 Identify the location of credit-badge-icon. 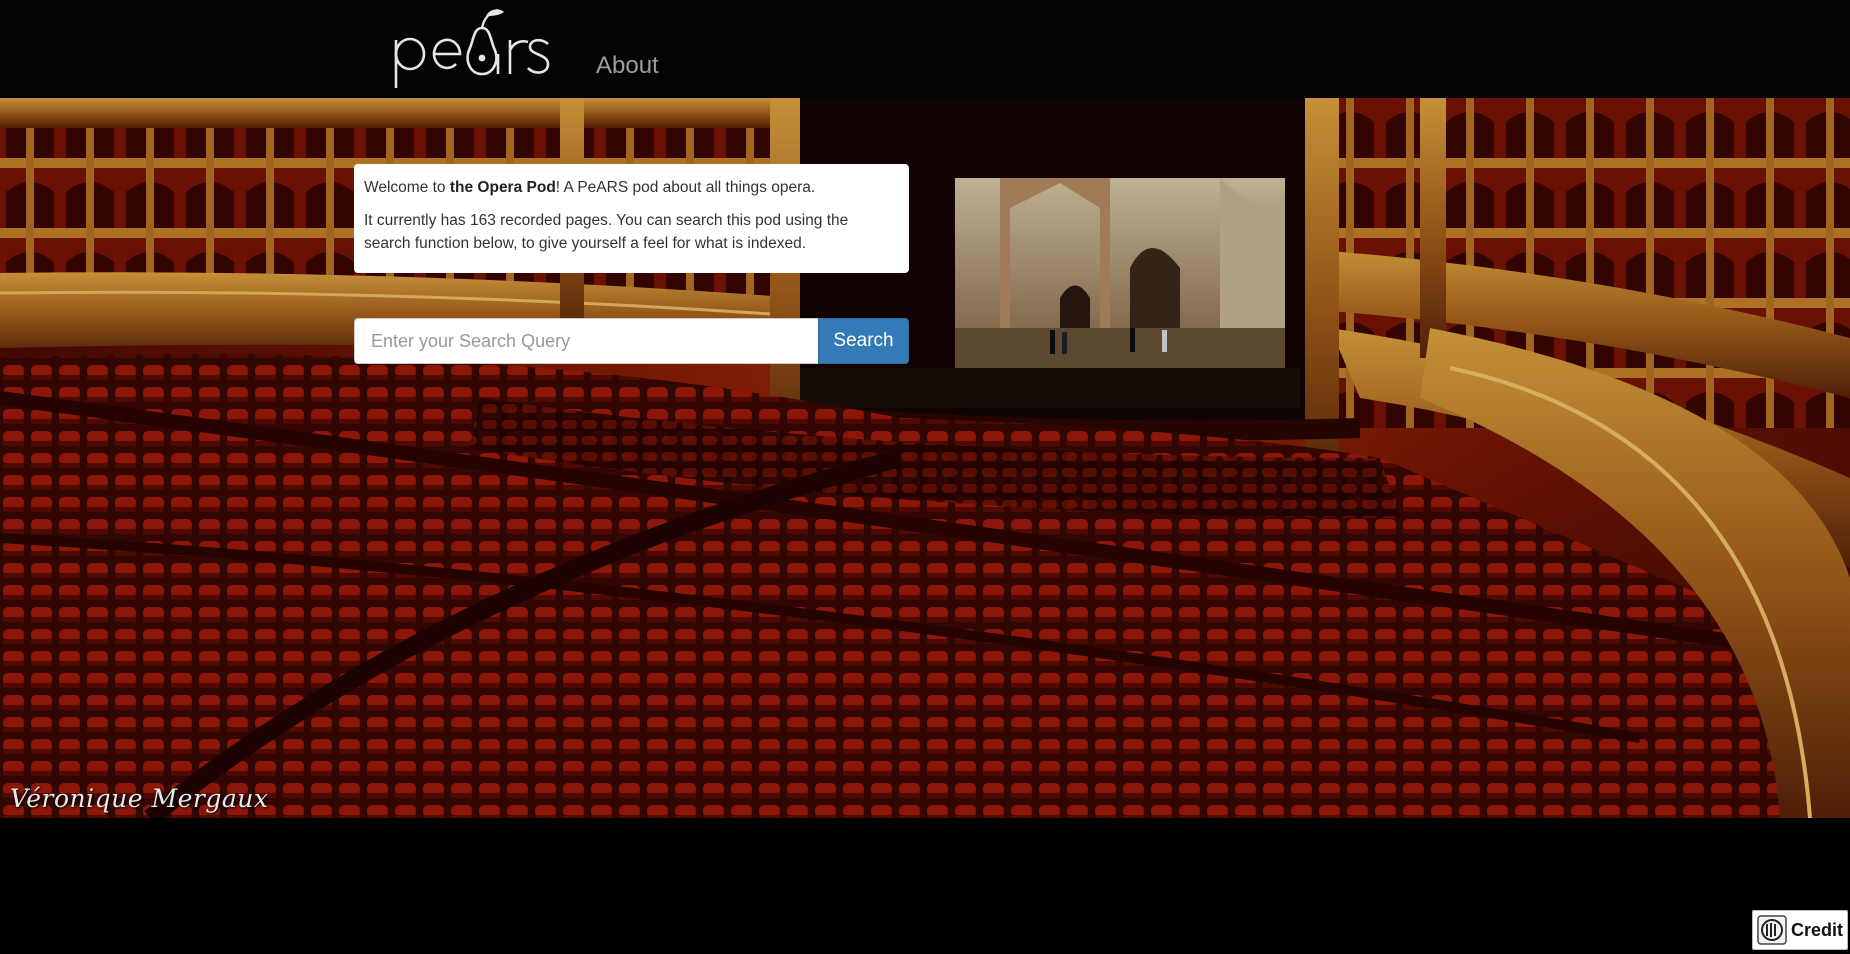
(1772, 930).